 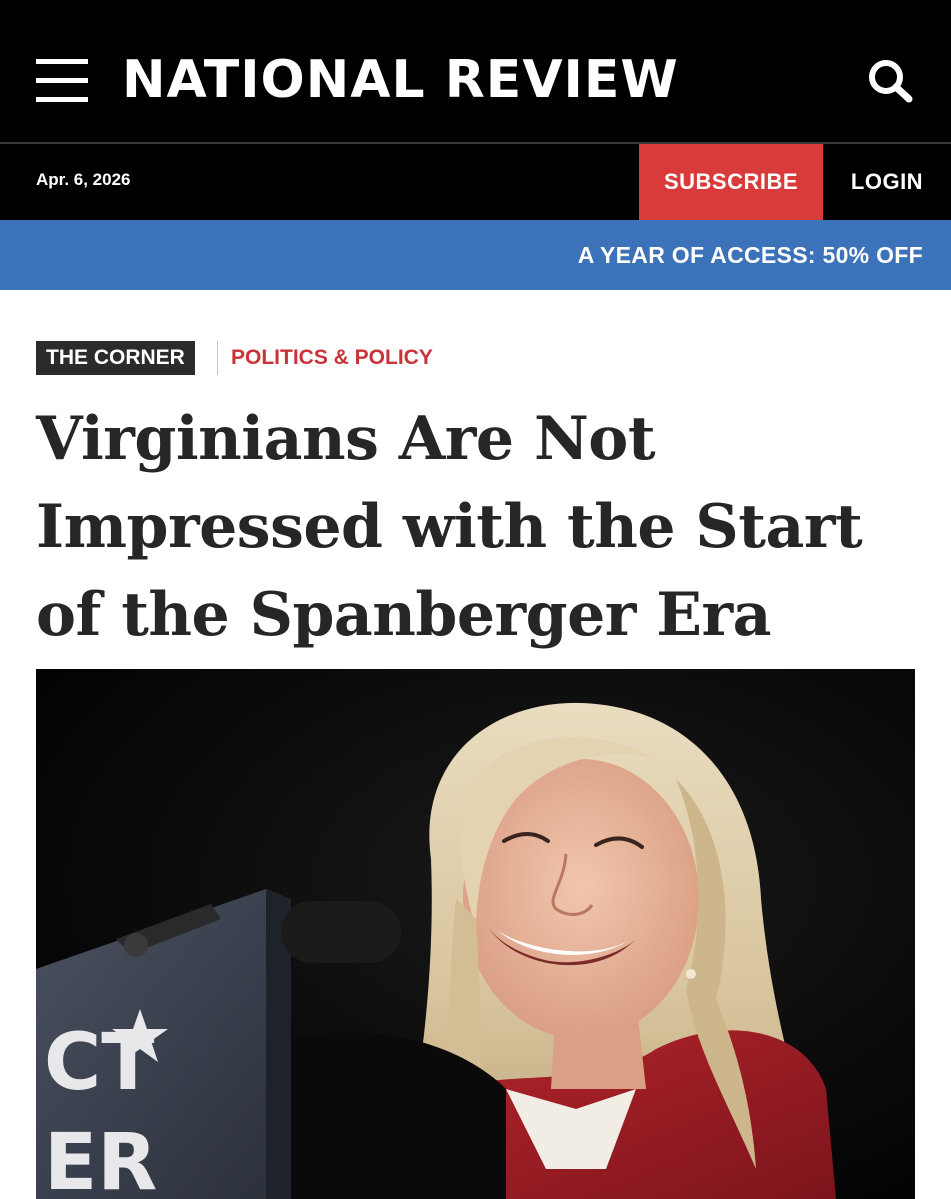 I want to click on search-icon, so click(x=890, y=81).